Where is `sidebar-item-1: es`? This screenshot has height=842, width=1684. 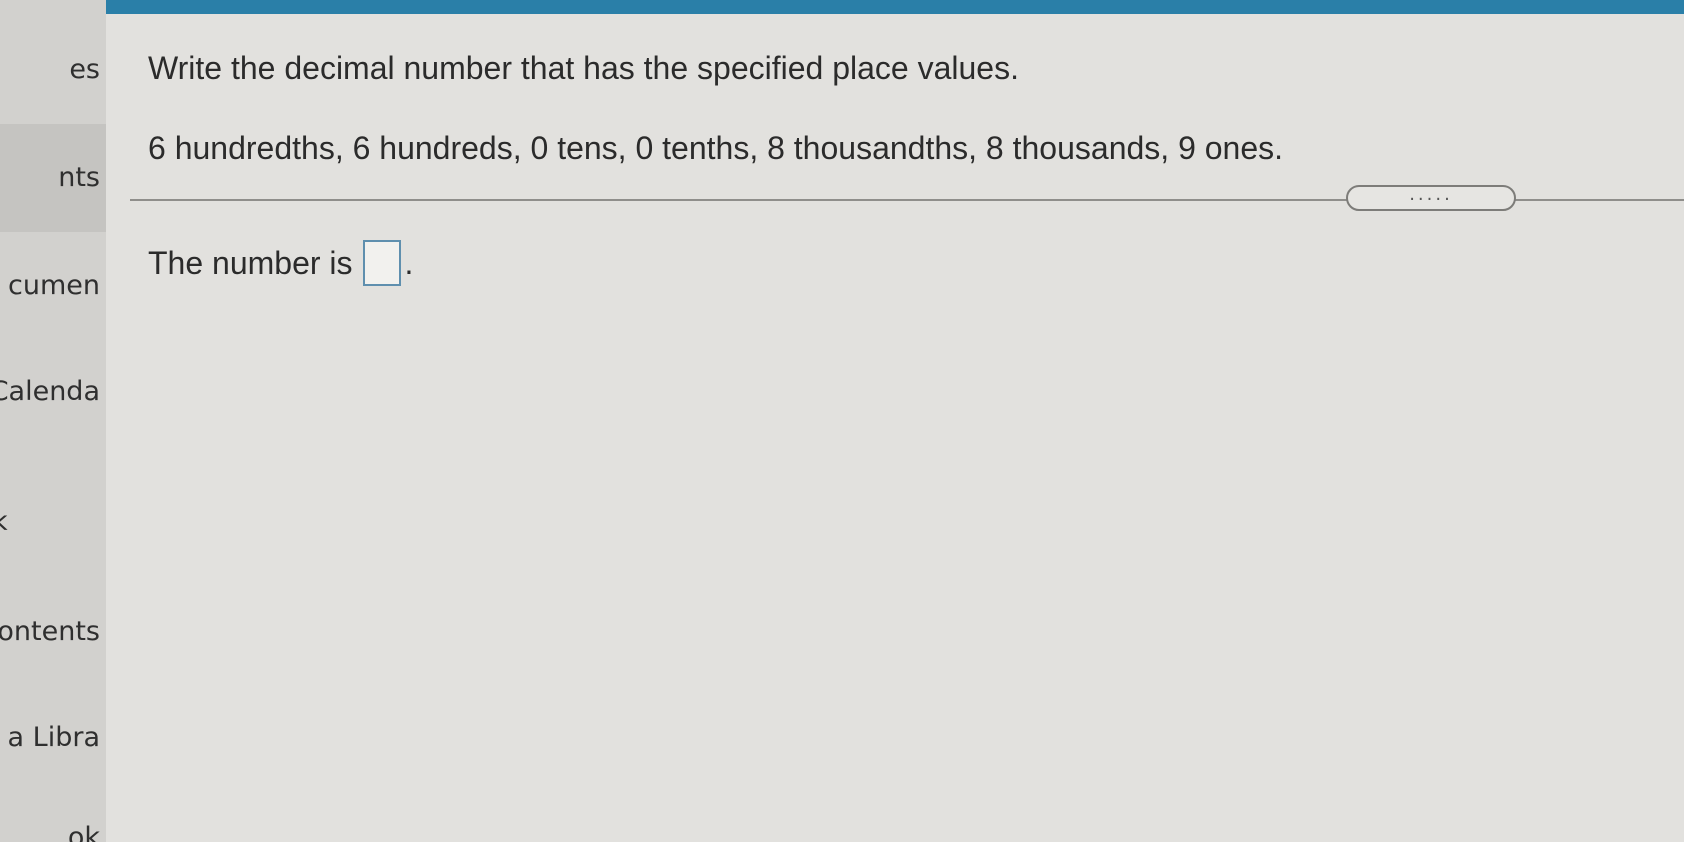
sidebar-item-1: es is located at coordinates (50, 70).